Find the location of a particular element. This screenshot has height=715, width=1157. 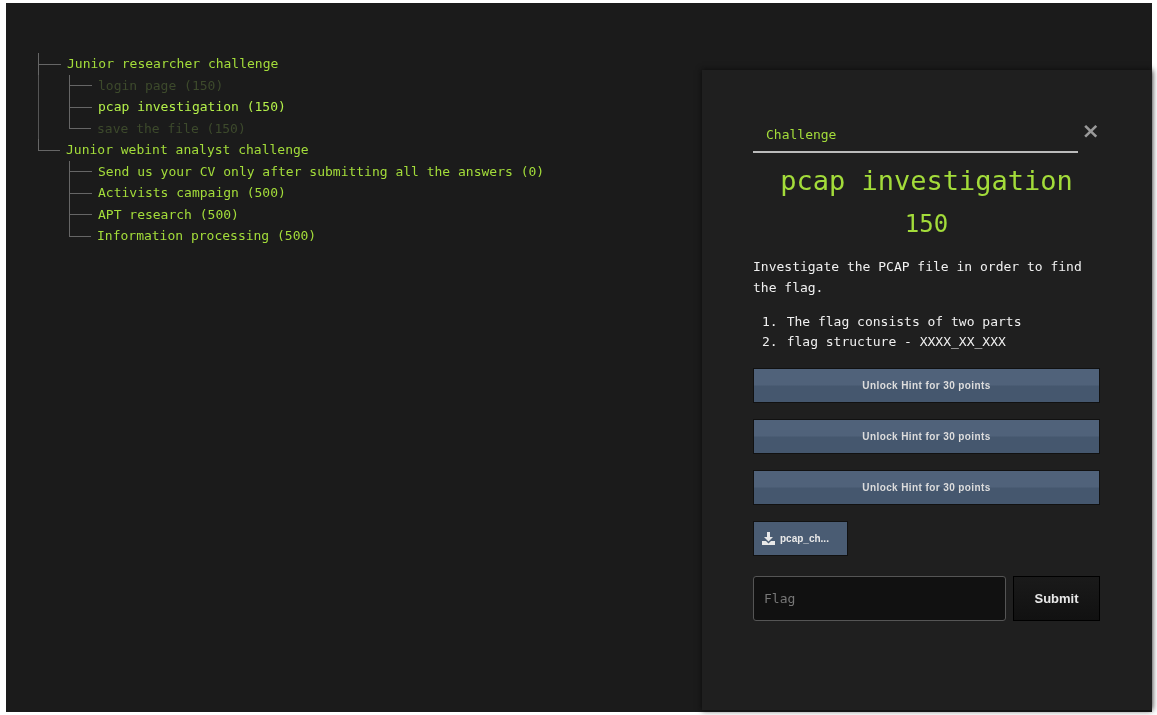

challenge-item: APT research (500) is located at coordinates (168, 214).